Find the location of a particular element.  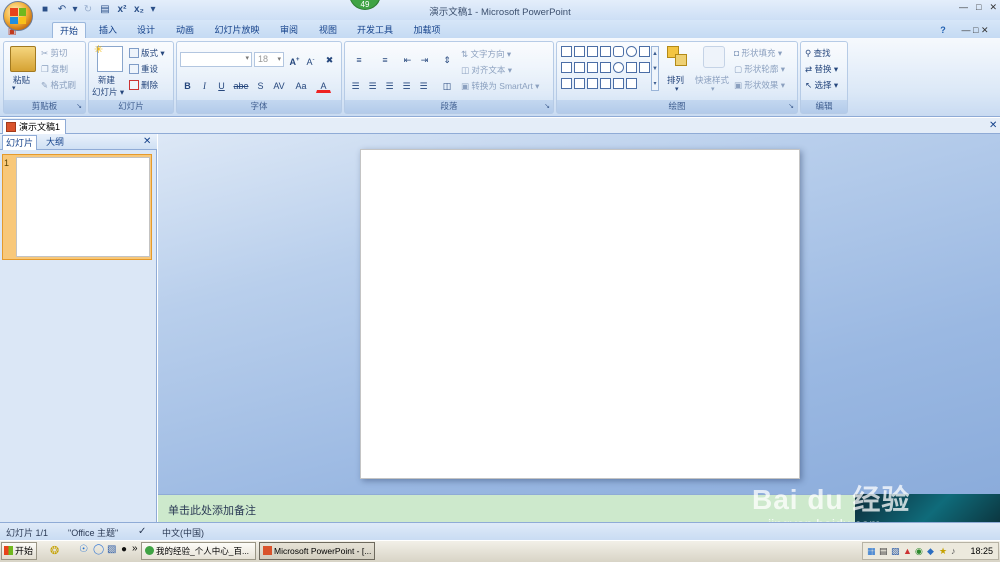

shape-smile-icon is located at coordinates (618, 67).